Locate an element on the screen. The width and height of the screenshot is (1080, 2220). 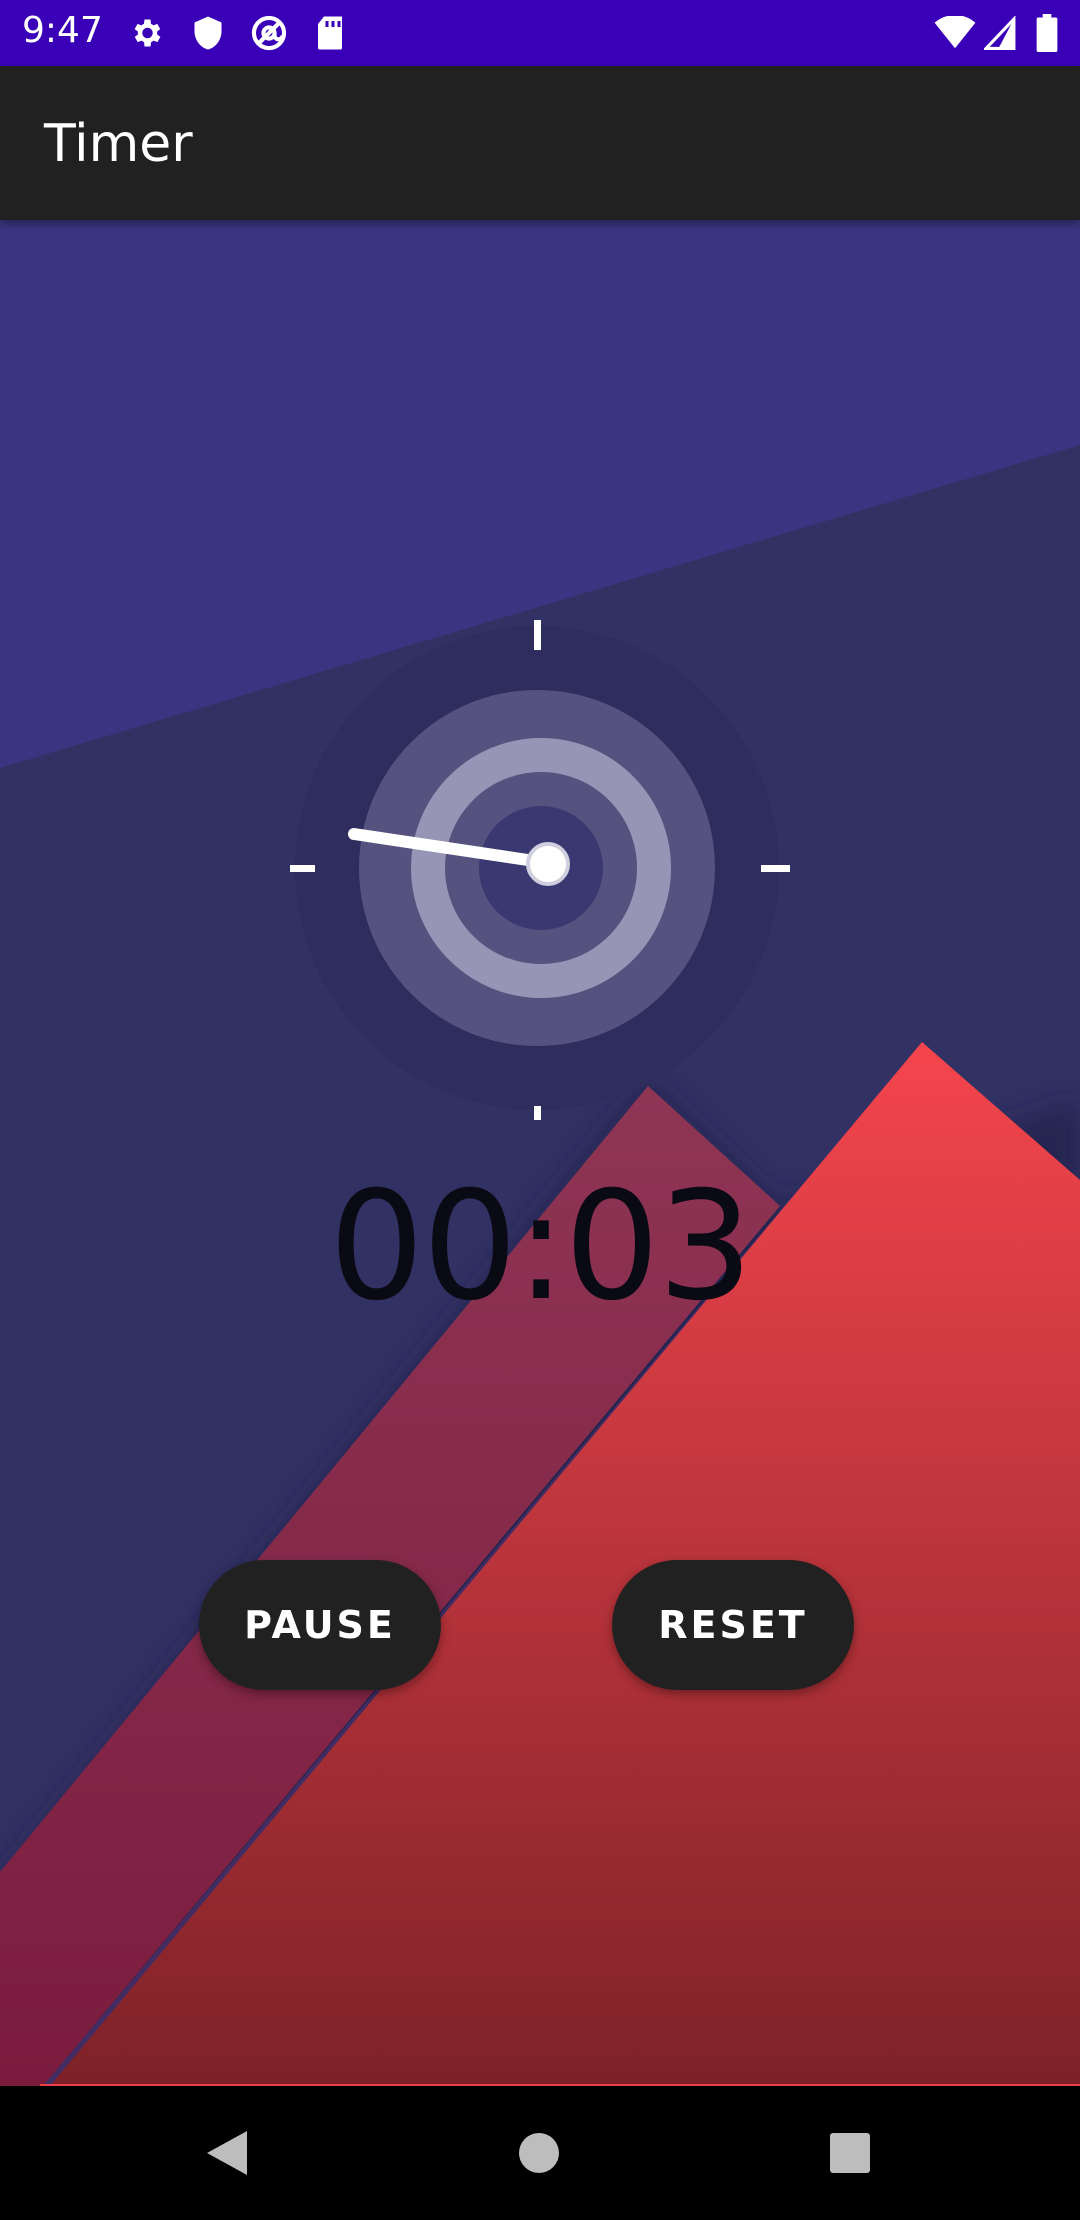
dial-pivot is located at coordinates (548, 864).